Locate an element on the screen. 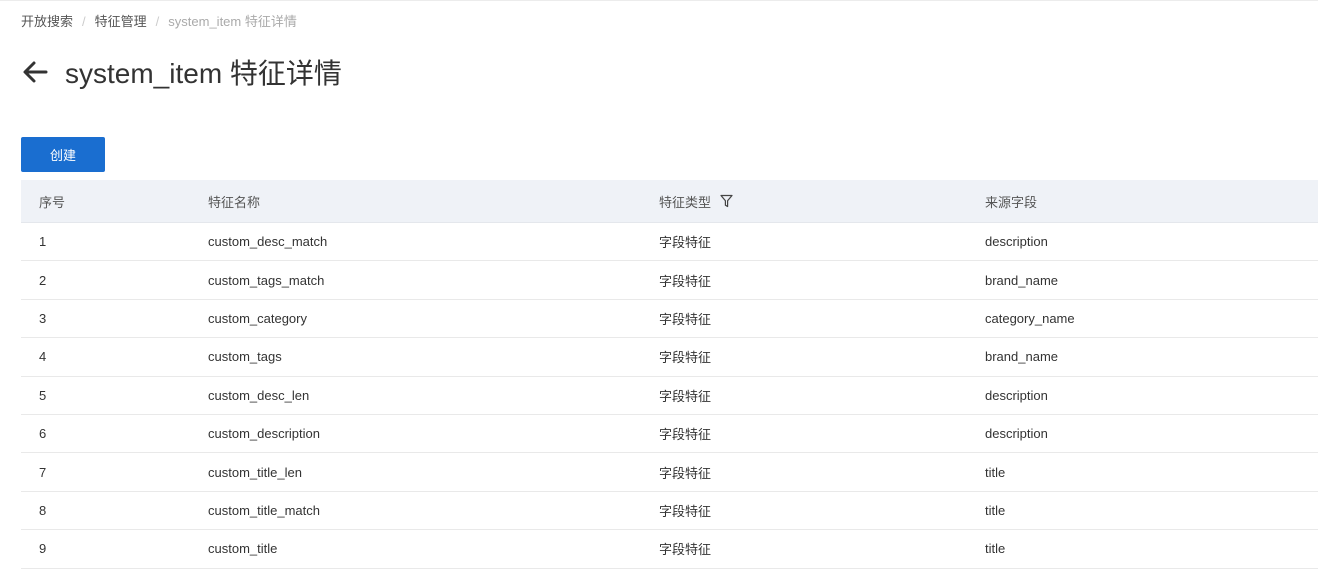 This screenshot has height=572, width=1318. table-row: 6 custom_description 字段特征 description is located at coordinates (669, 434).